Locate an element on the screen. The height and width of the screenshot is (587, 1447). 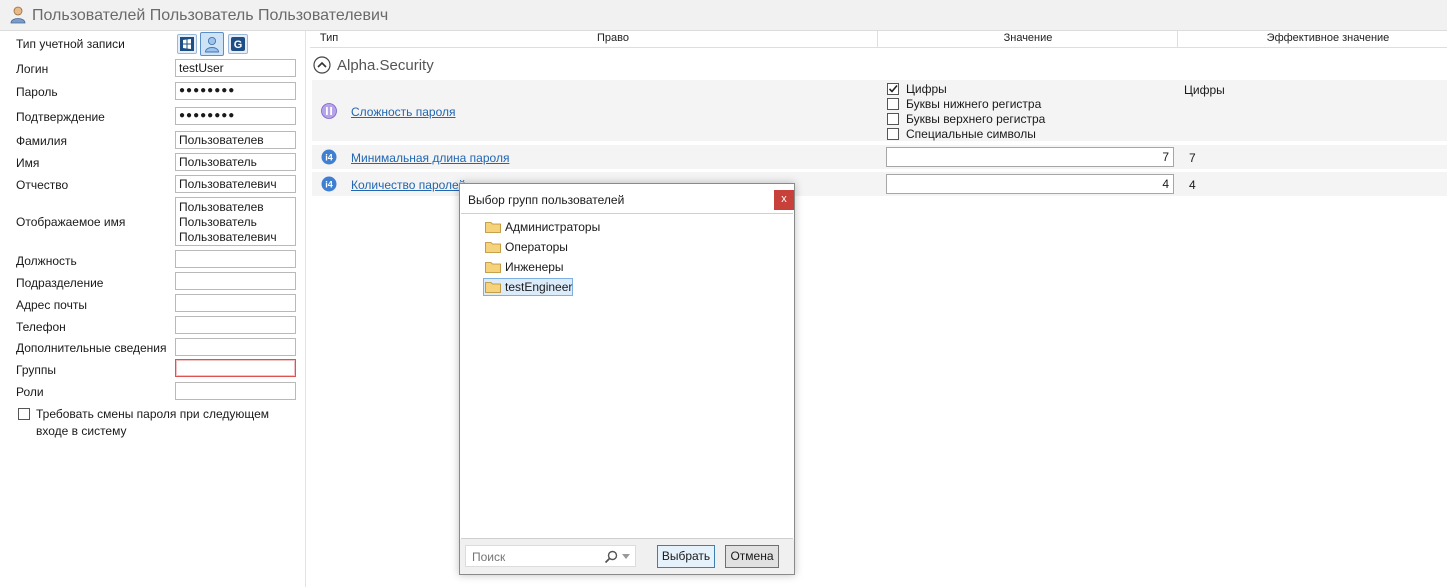
search-box is located at coordinates (550, 556).